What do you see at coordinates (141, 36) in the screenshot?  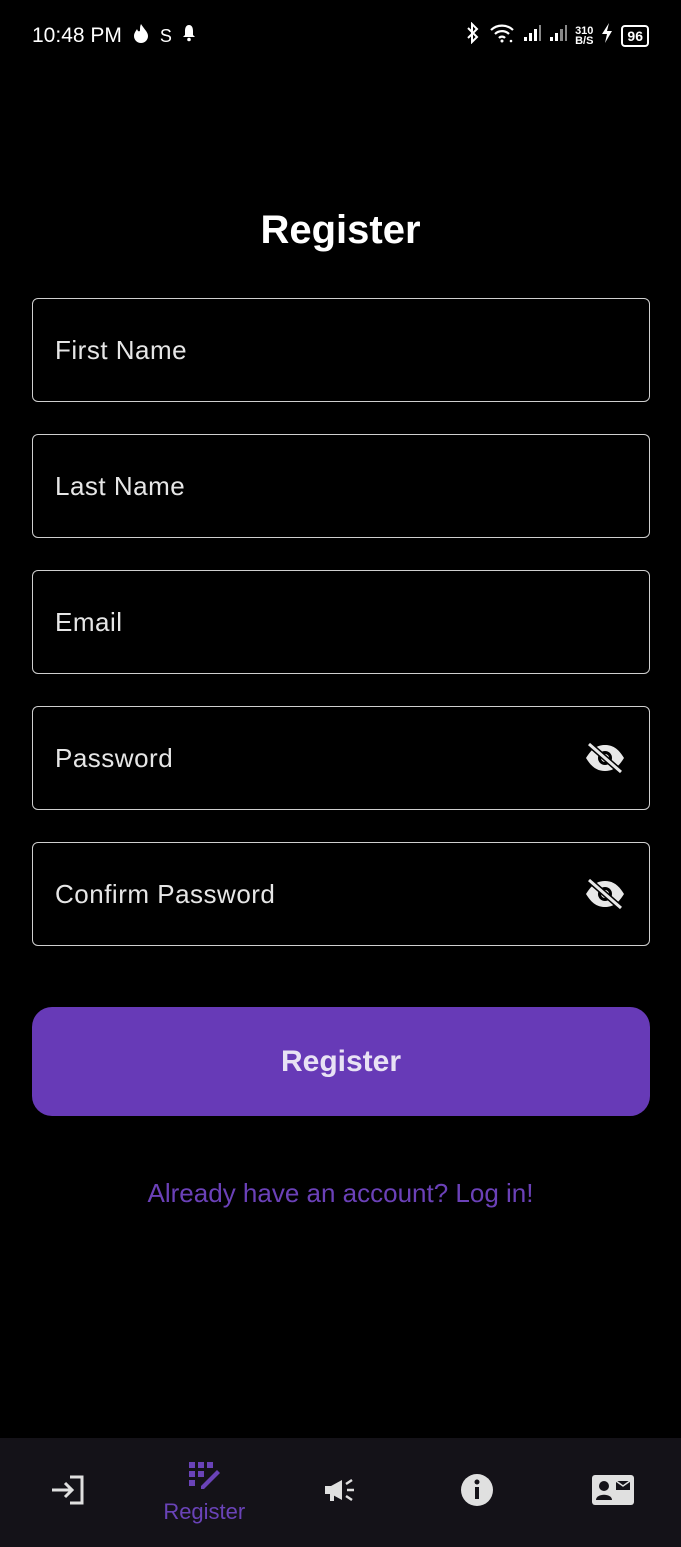 I see `flame-icon` at bounding box center [141, 36].